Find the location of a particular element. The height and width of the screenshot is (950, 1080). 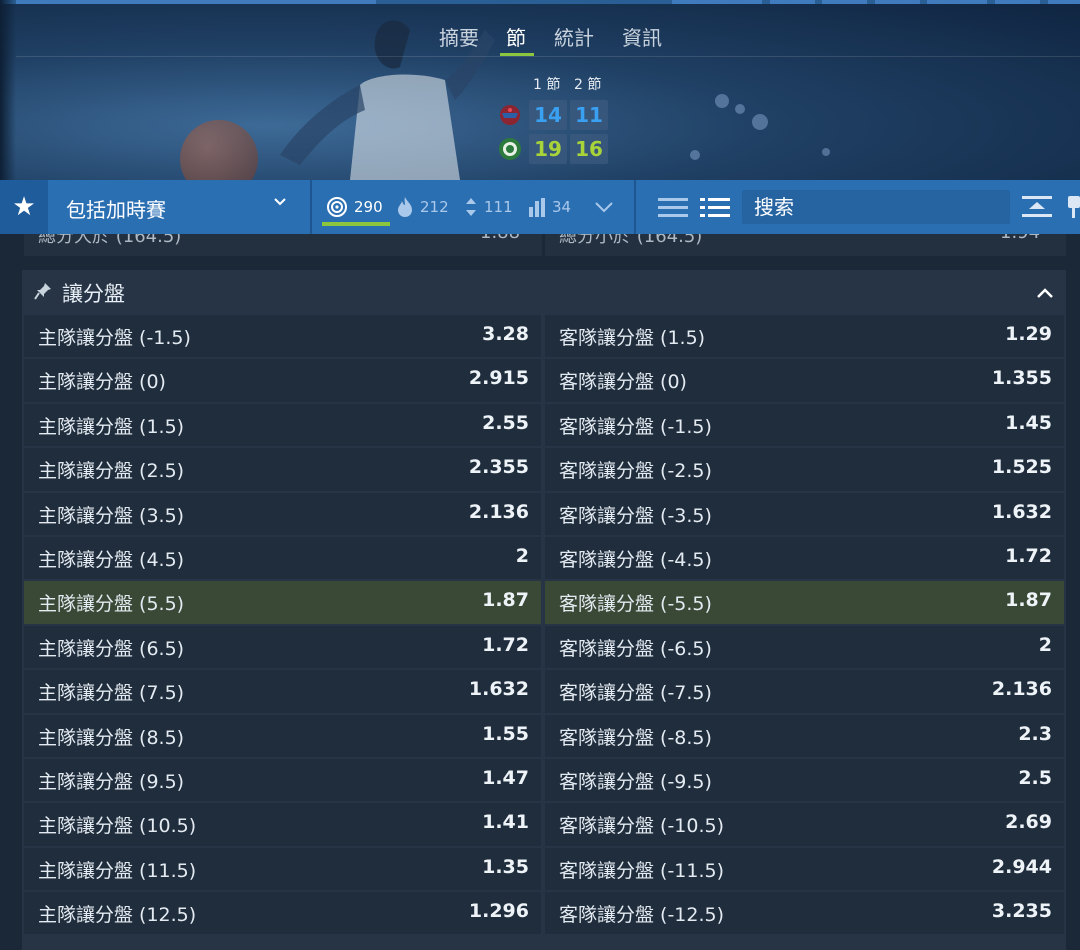

away-handicap-odds-button: 客隊讓分盤 (-4.5) 1.72 is located at coordinates (804, 558).